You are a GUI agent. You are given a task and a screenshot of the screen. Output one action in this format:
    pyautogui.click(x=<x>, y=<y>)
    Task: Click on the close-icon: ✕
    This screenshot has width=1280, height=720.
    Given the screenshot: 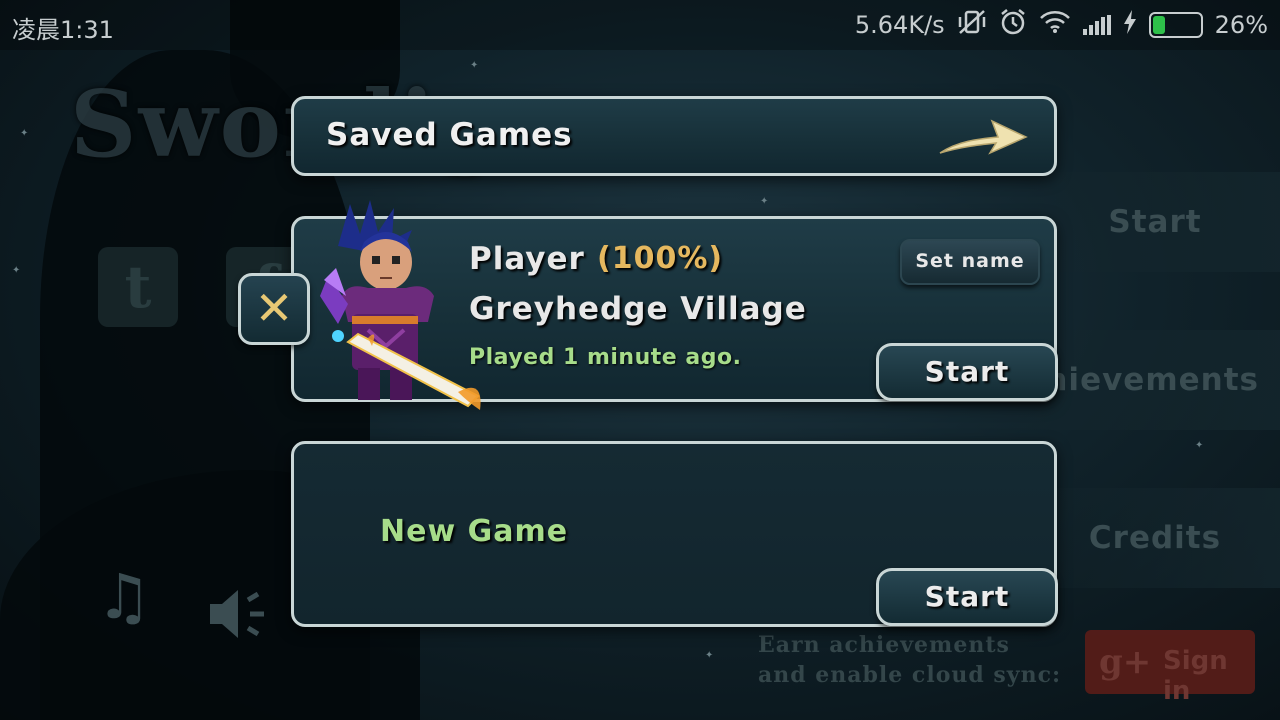 What is the action you would take?
    pyautogui.click(x=274, y=308)
    